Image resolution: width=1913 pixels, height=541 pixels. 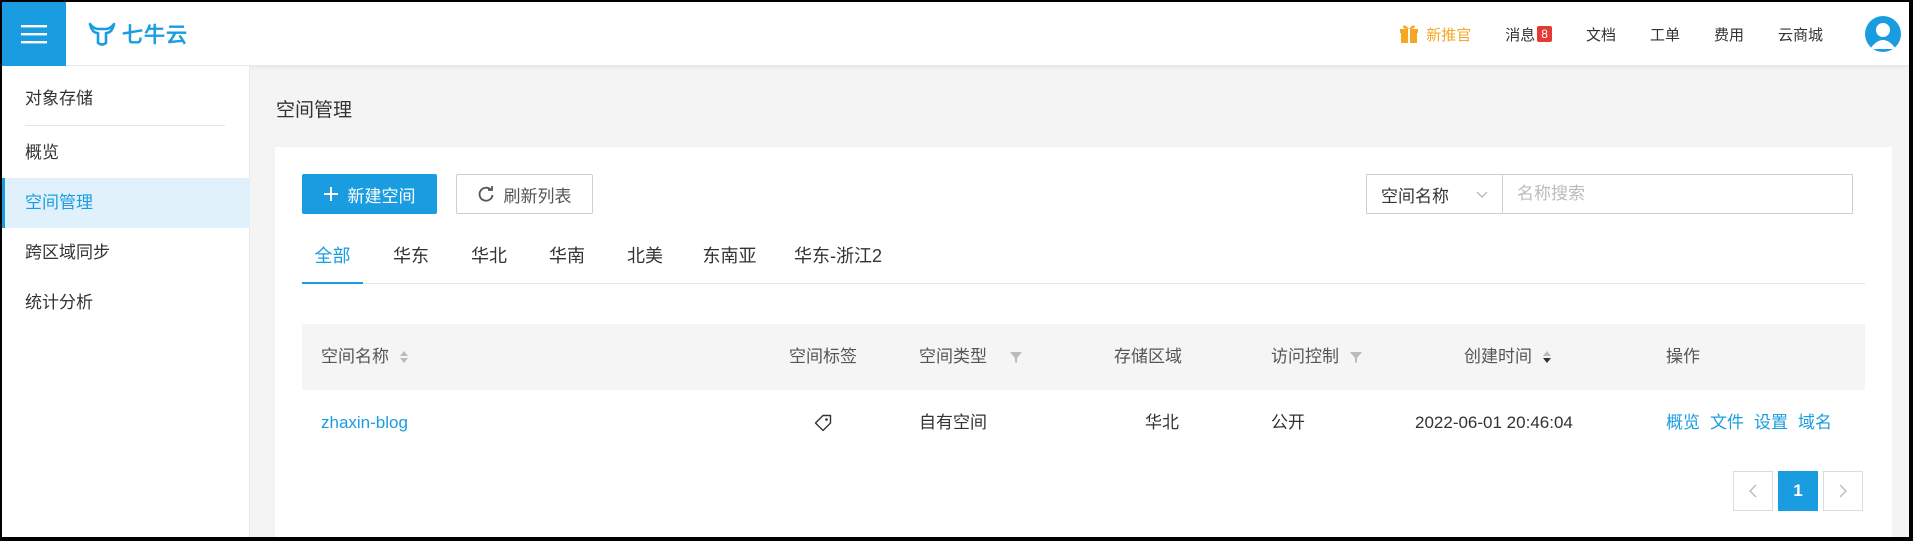 I want to click on search-field-selected: 空间名称, so click(x=1415, y=196).